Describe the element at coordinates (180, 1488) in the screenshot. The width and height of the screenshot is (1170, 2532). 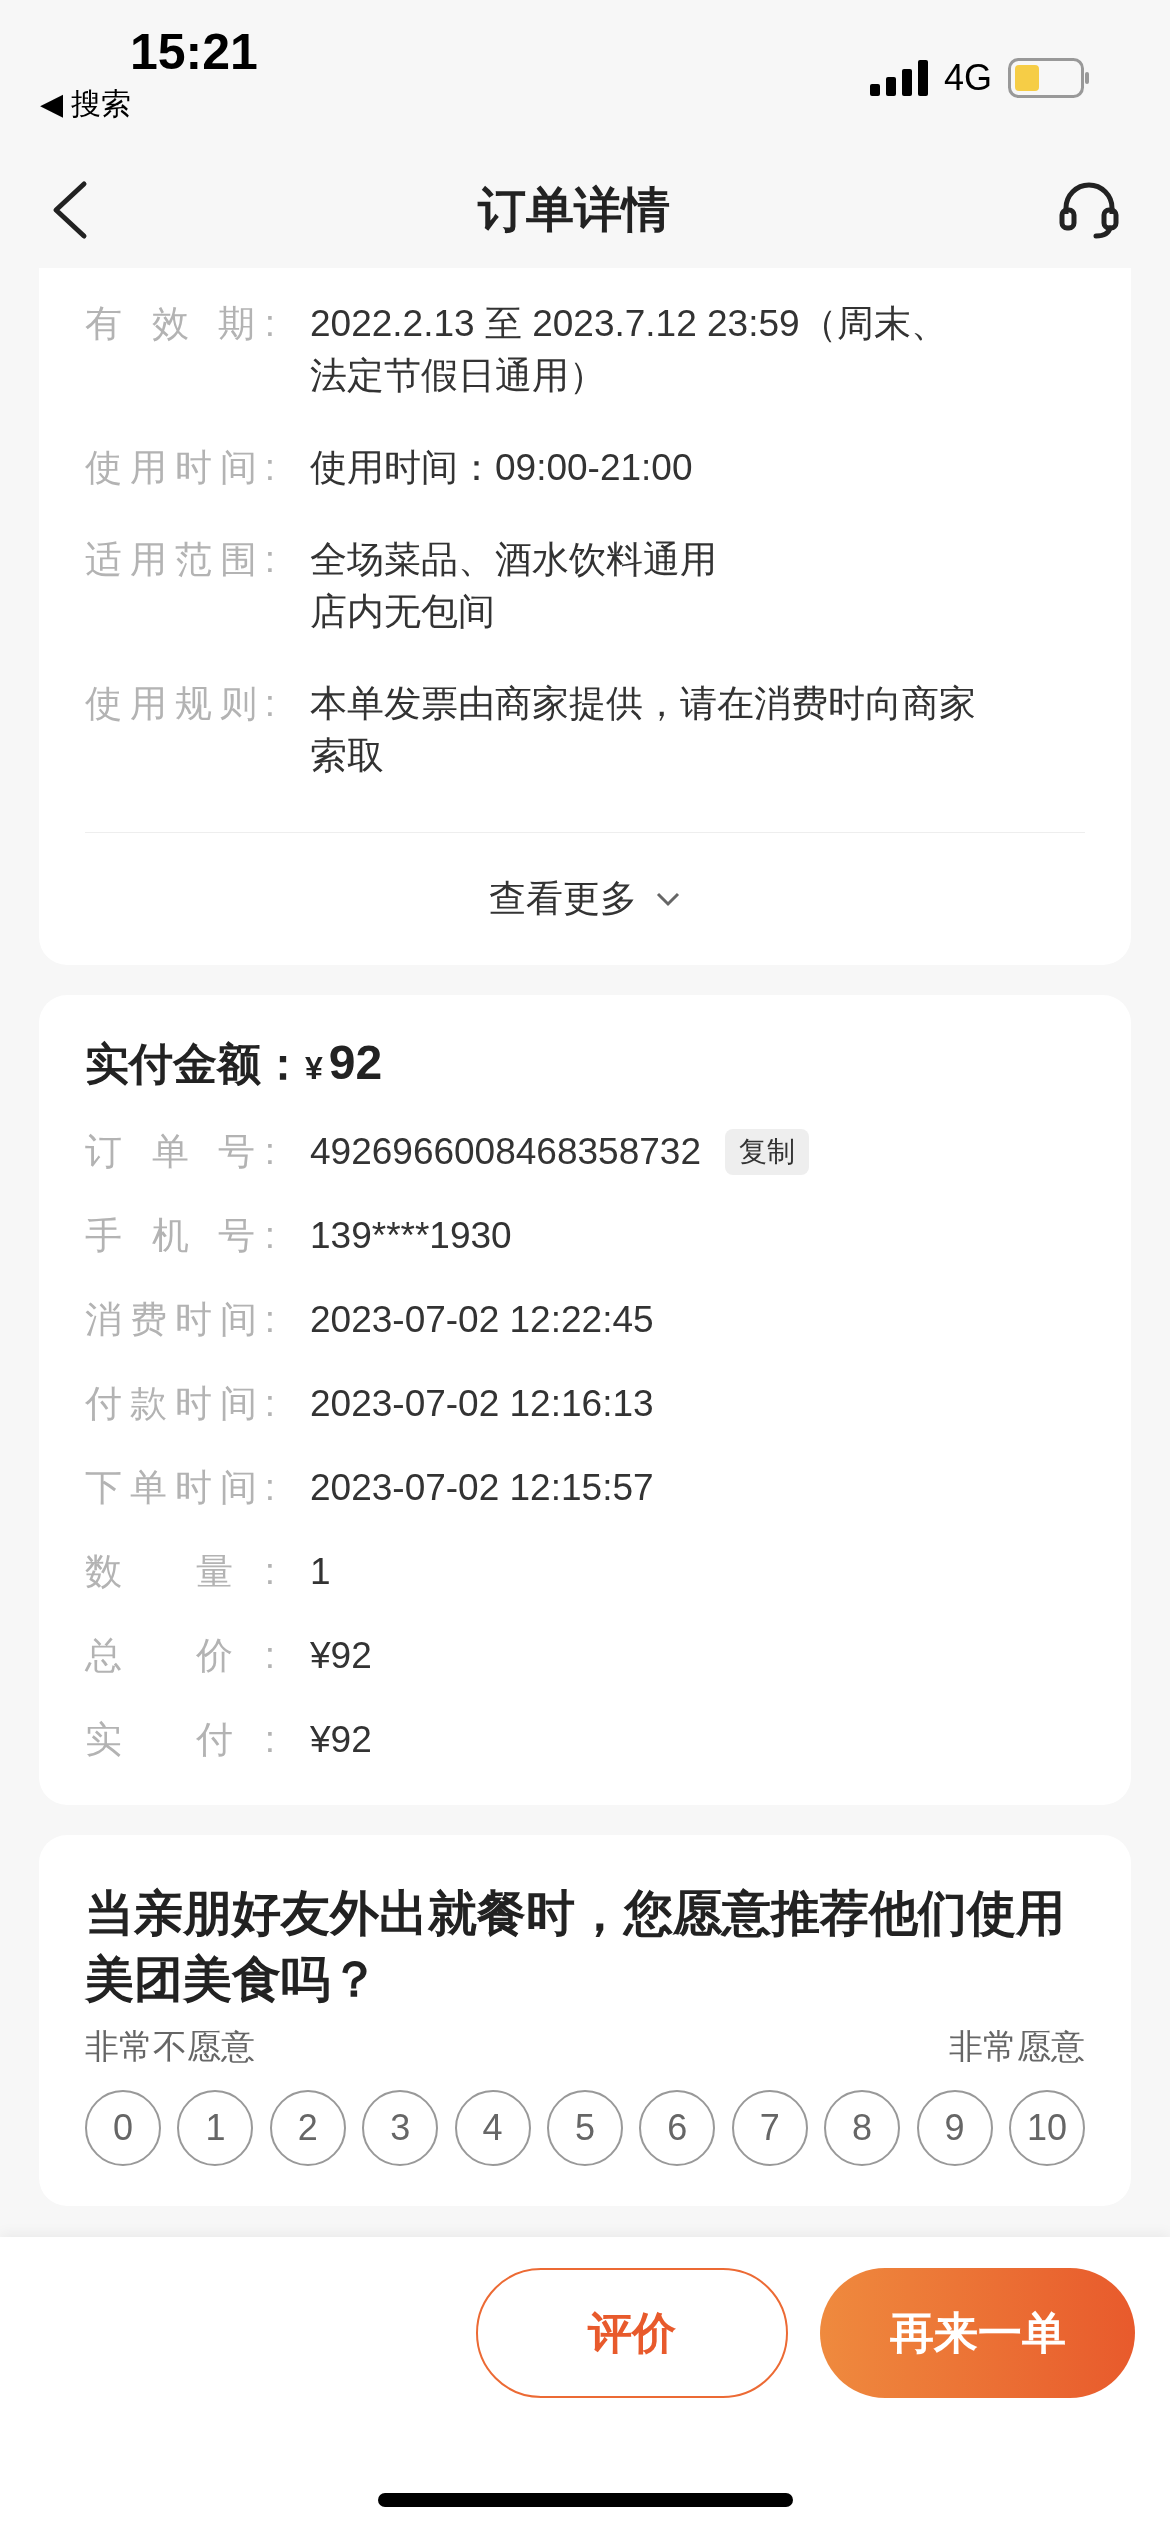
I see `field-label: 下单时间:` at that location.